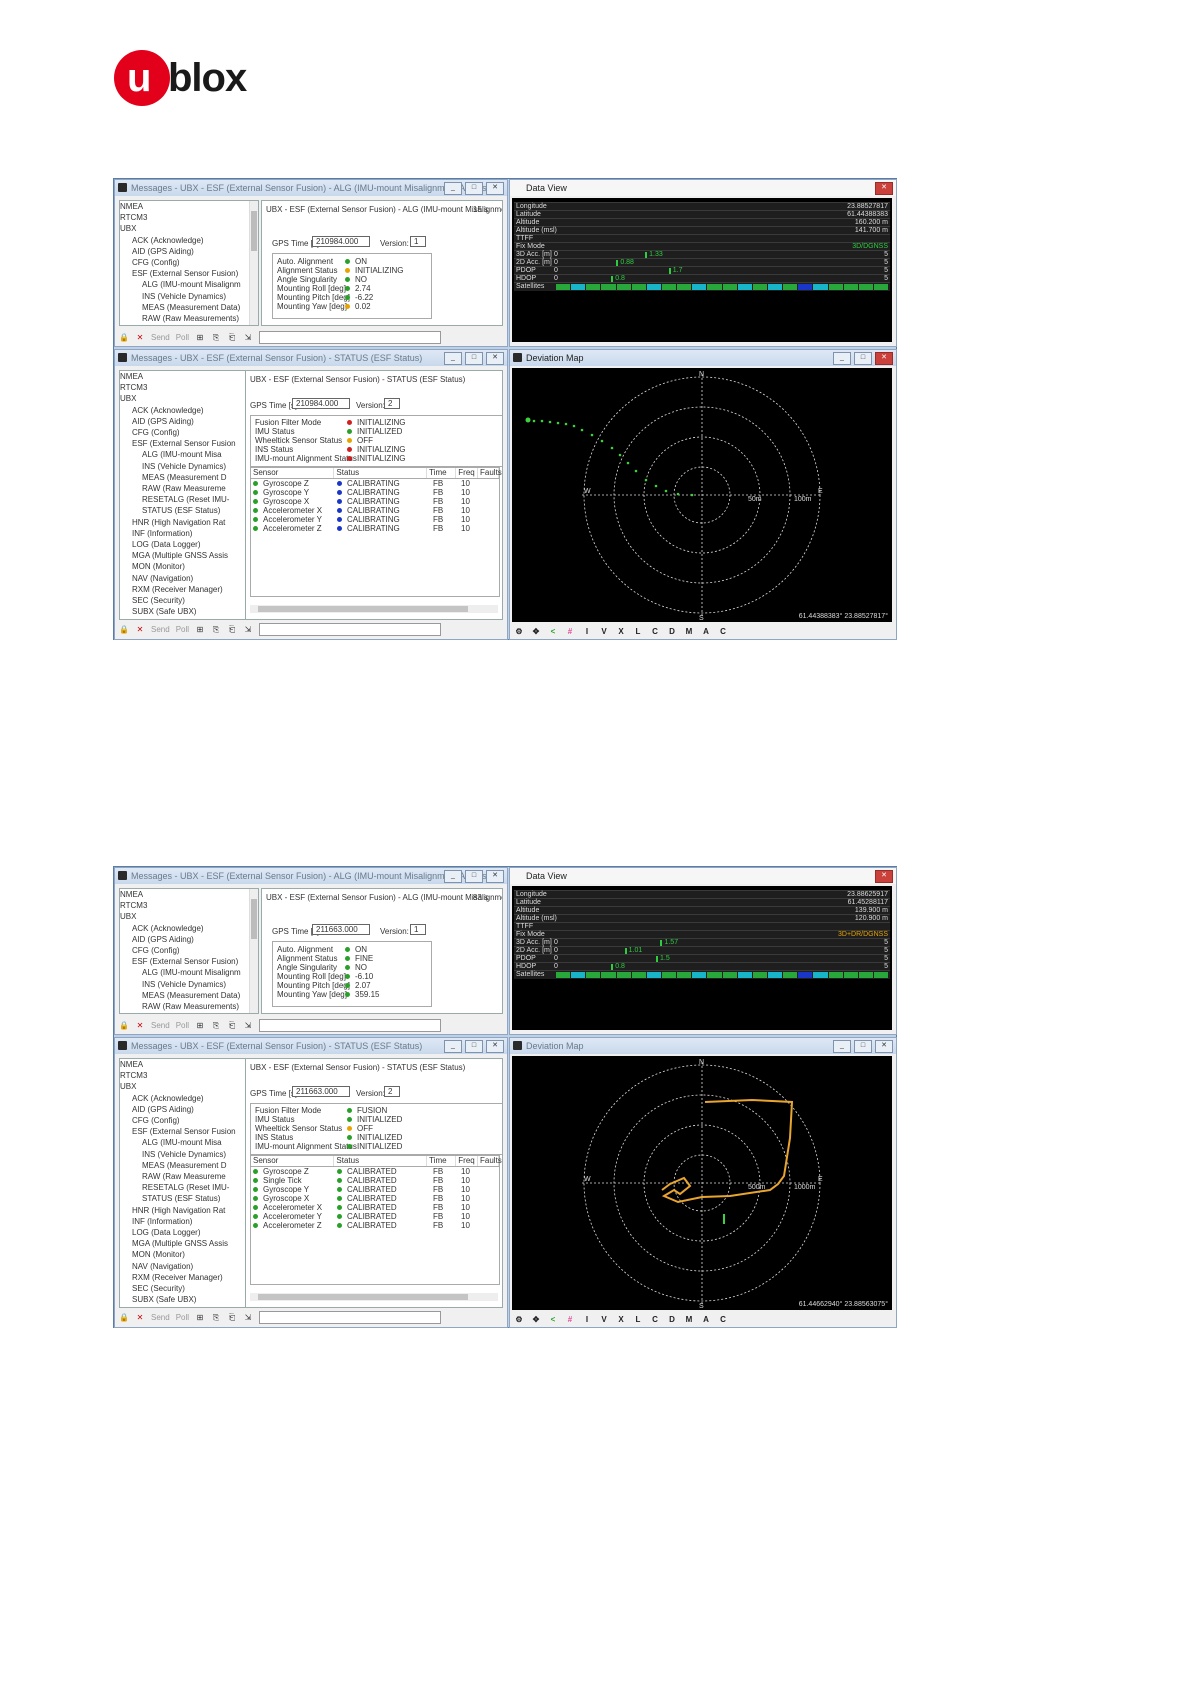  What do you see at coordinates (519, 1319) in the screenshot?
I see `map-settings-icon: ⚙` at bounding box center [519, 1319].